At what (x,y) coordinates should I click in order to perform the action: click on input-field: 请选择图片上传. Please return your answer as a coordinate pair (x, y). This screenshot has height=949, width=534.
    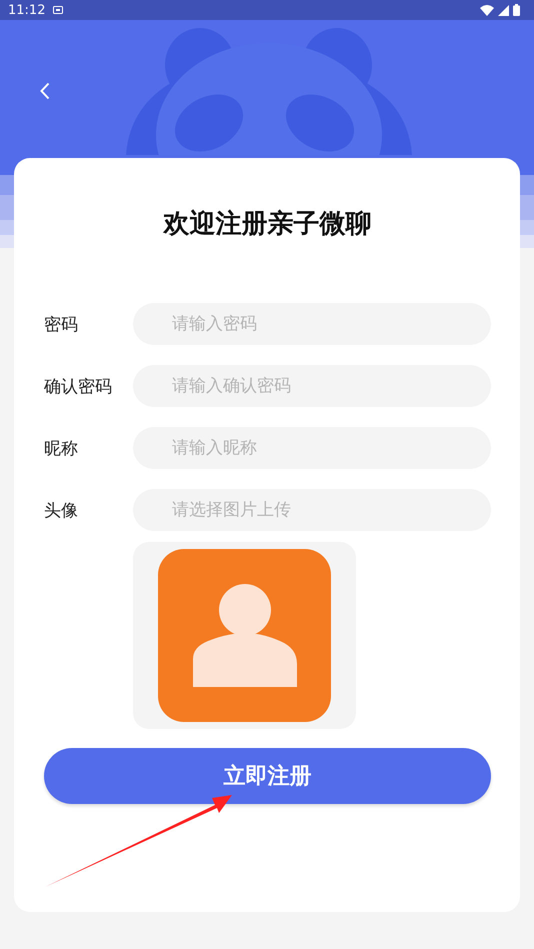
    Looking at the image, I should click on (312, 510).